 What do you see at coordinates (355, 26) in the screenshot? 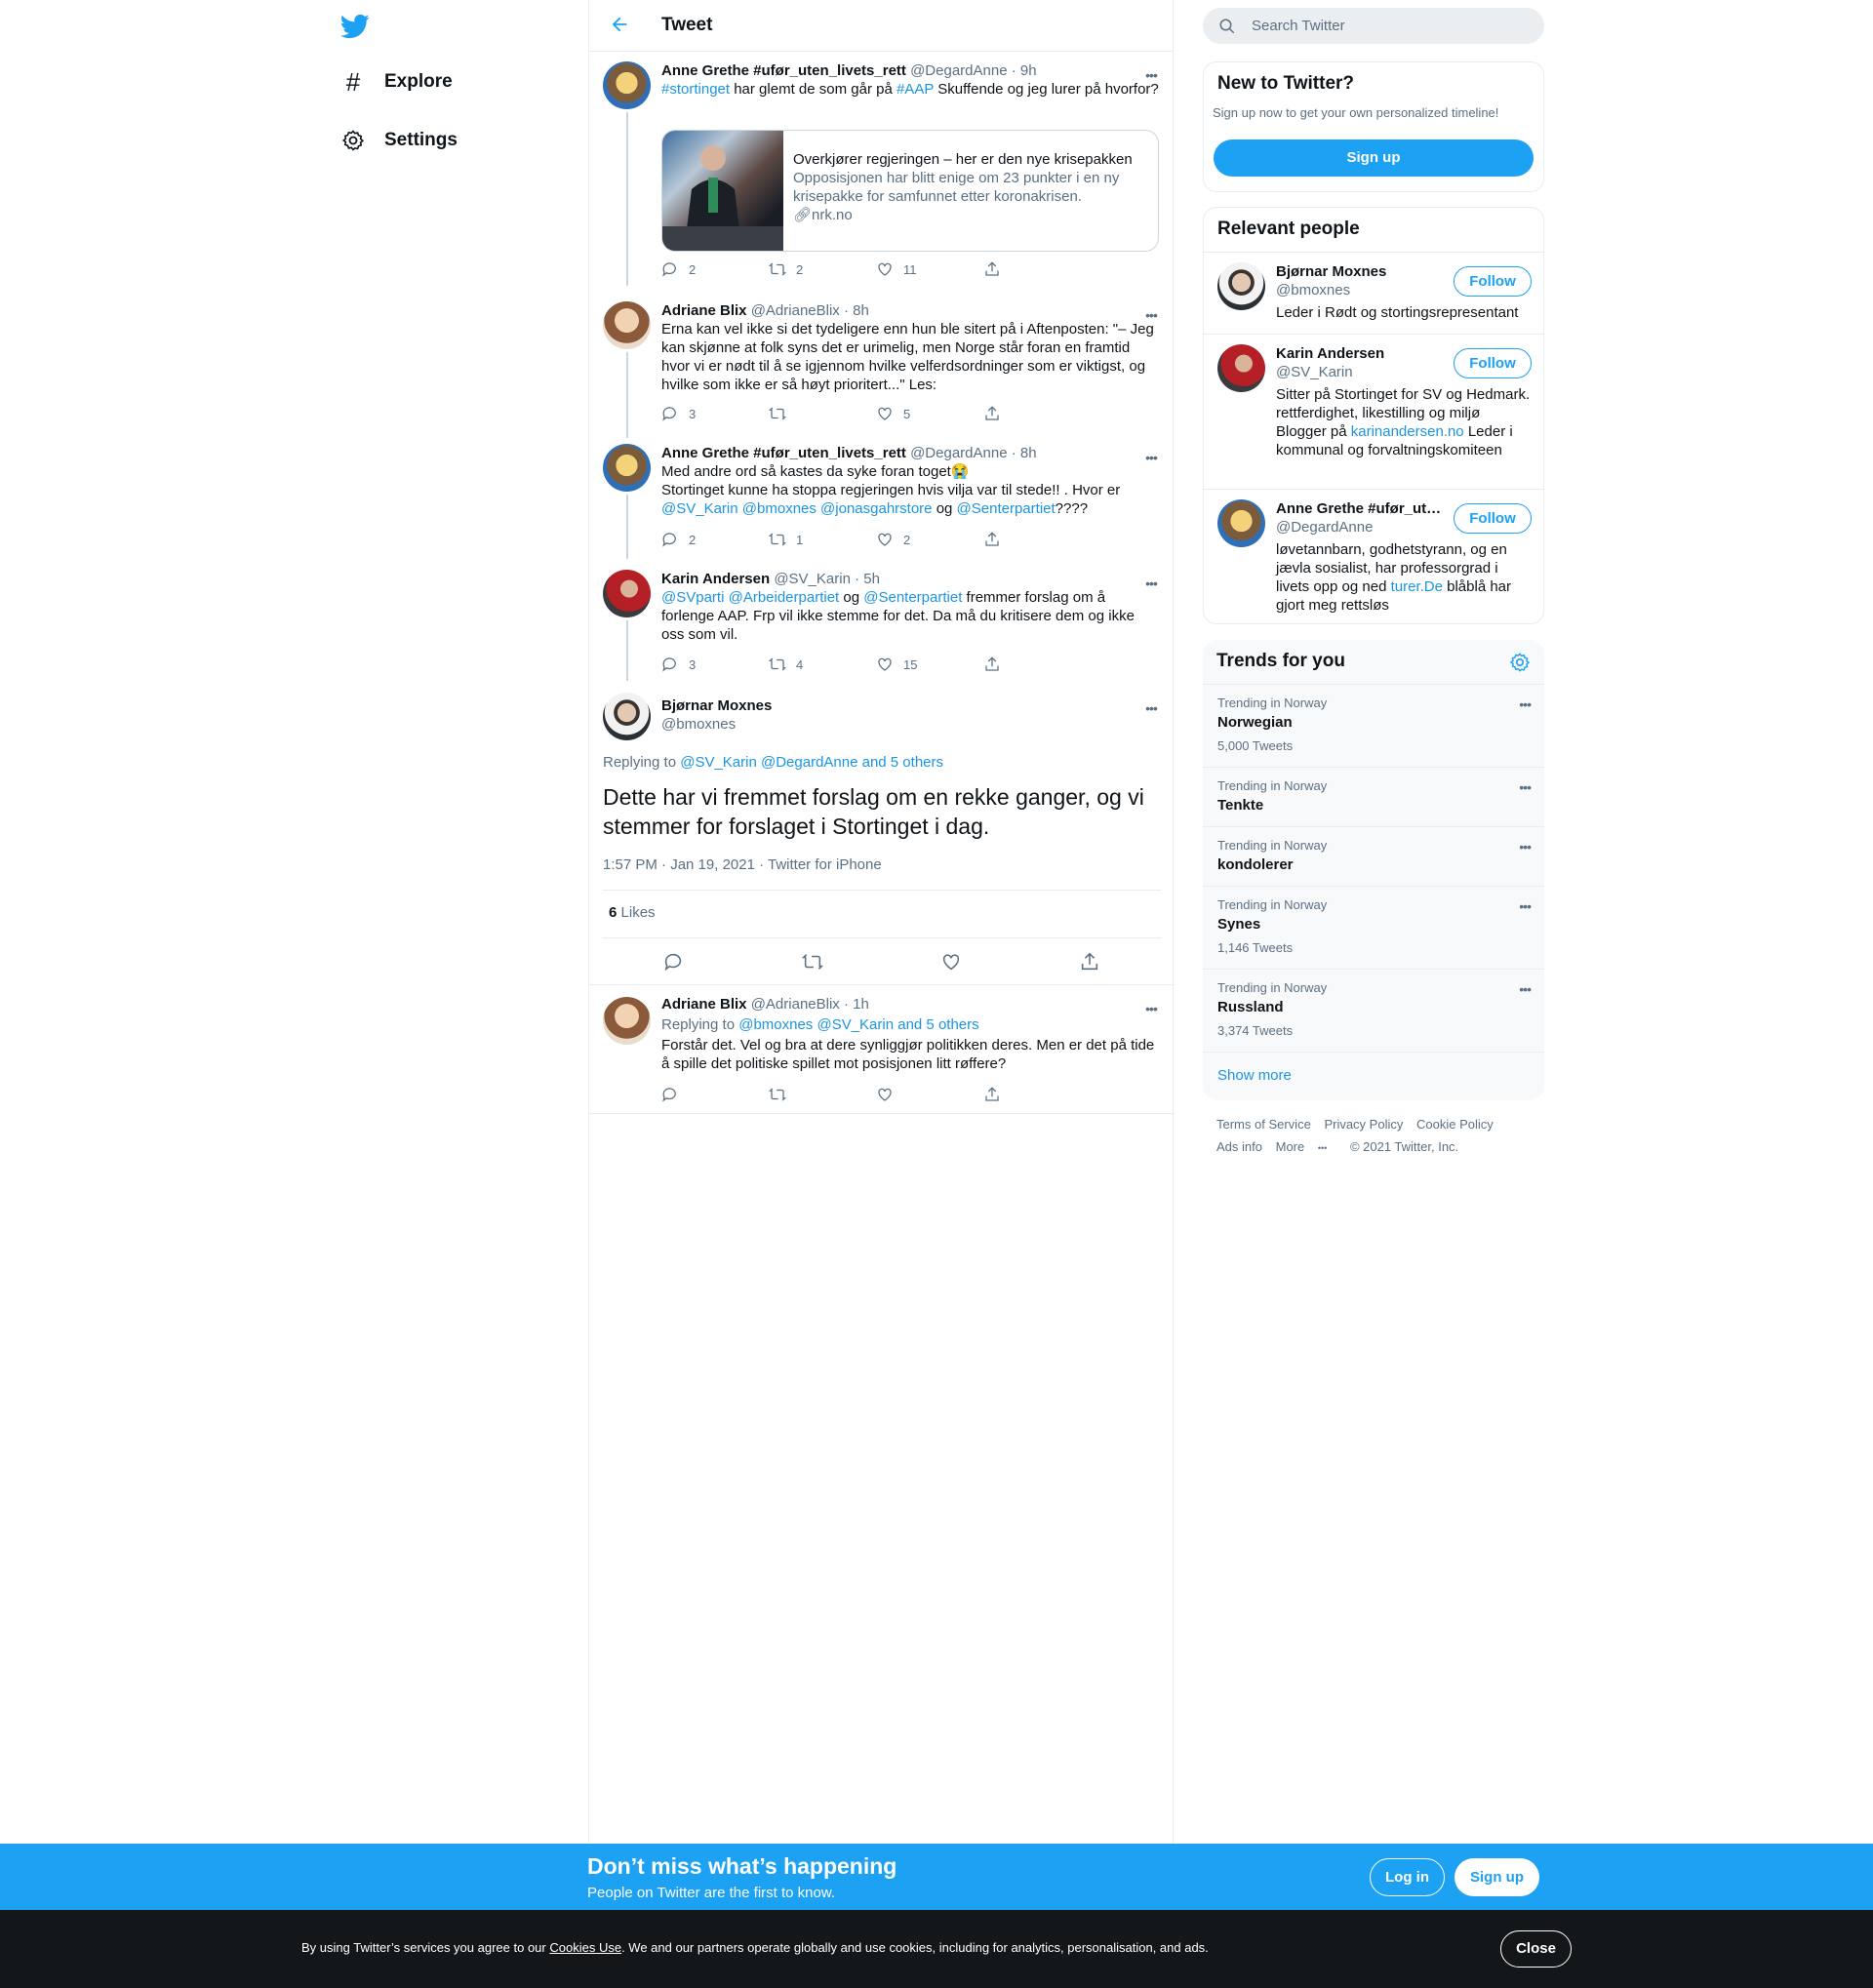
I see `twitter-logo-icon` at bounding box center [355, 26].